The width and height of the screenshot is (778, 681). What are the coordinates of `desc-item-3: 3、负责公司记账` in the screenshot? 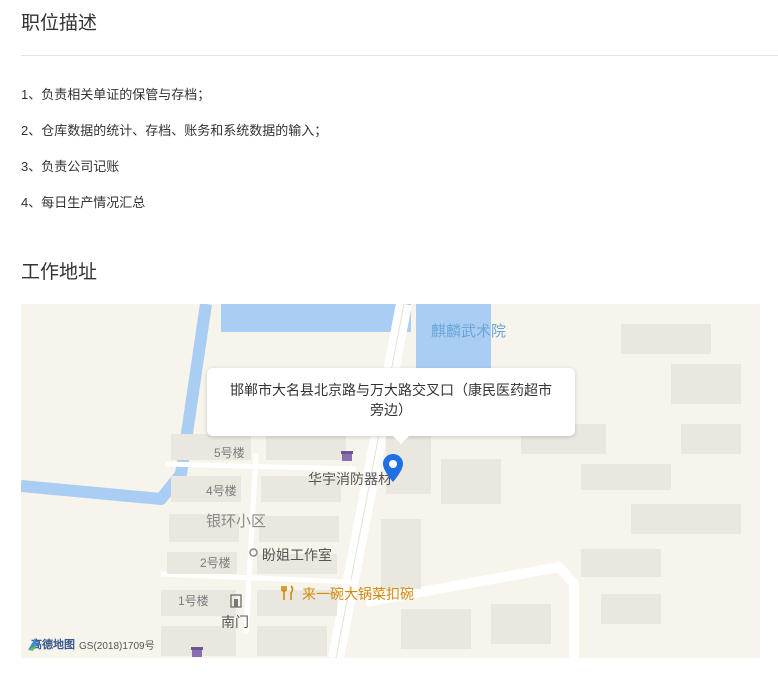 It's located at (70, 166).